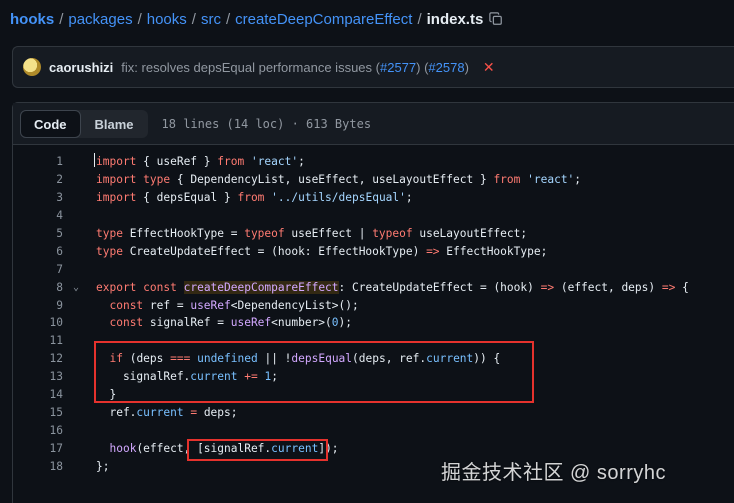 This screenshot has height=503, width=734. I want to click on pr-link-2577: #2577, so click(398, 67).